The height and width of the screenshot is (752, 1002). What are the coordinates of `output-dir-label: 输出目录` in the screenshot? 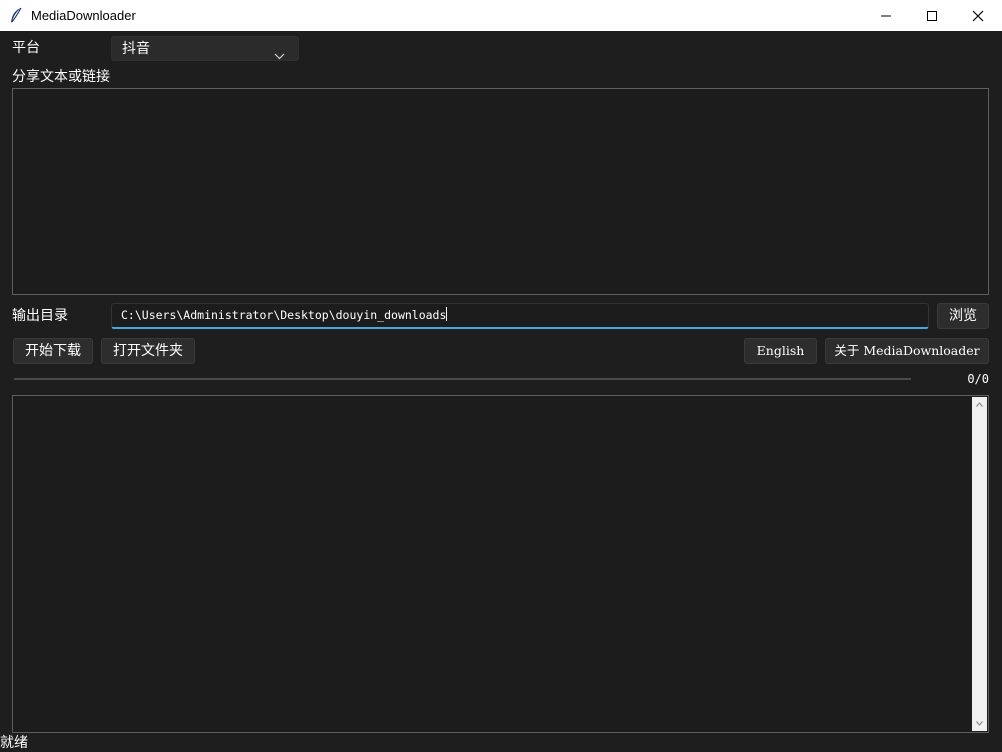 It's located at (40, 316).